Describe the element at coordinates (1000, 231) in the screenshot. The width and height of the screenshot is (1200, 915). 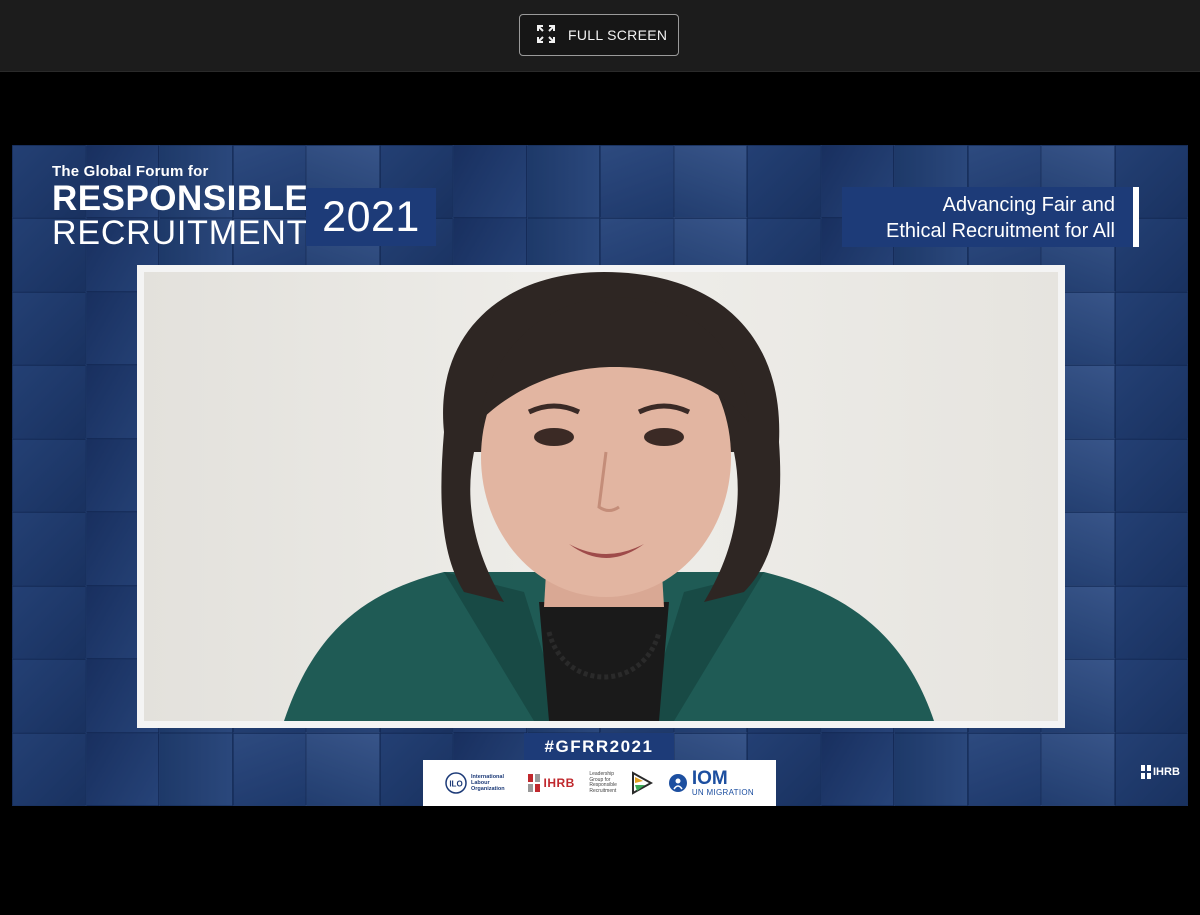
I see `tagline-line2: Ethical Recruitment for All` at that location.